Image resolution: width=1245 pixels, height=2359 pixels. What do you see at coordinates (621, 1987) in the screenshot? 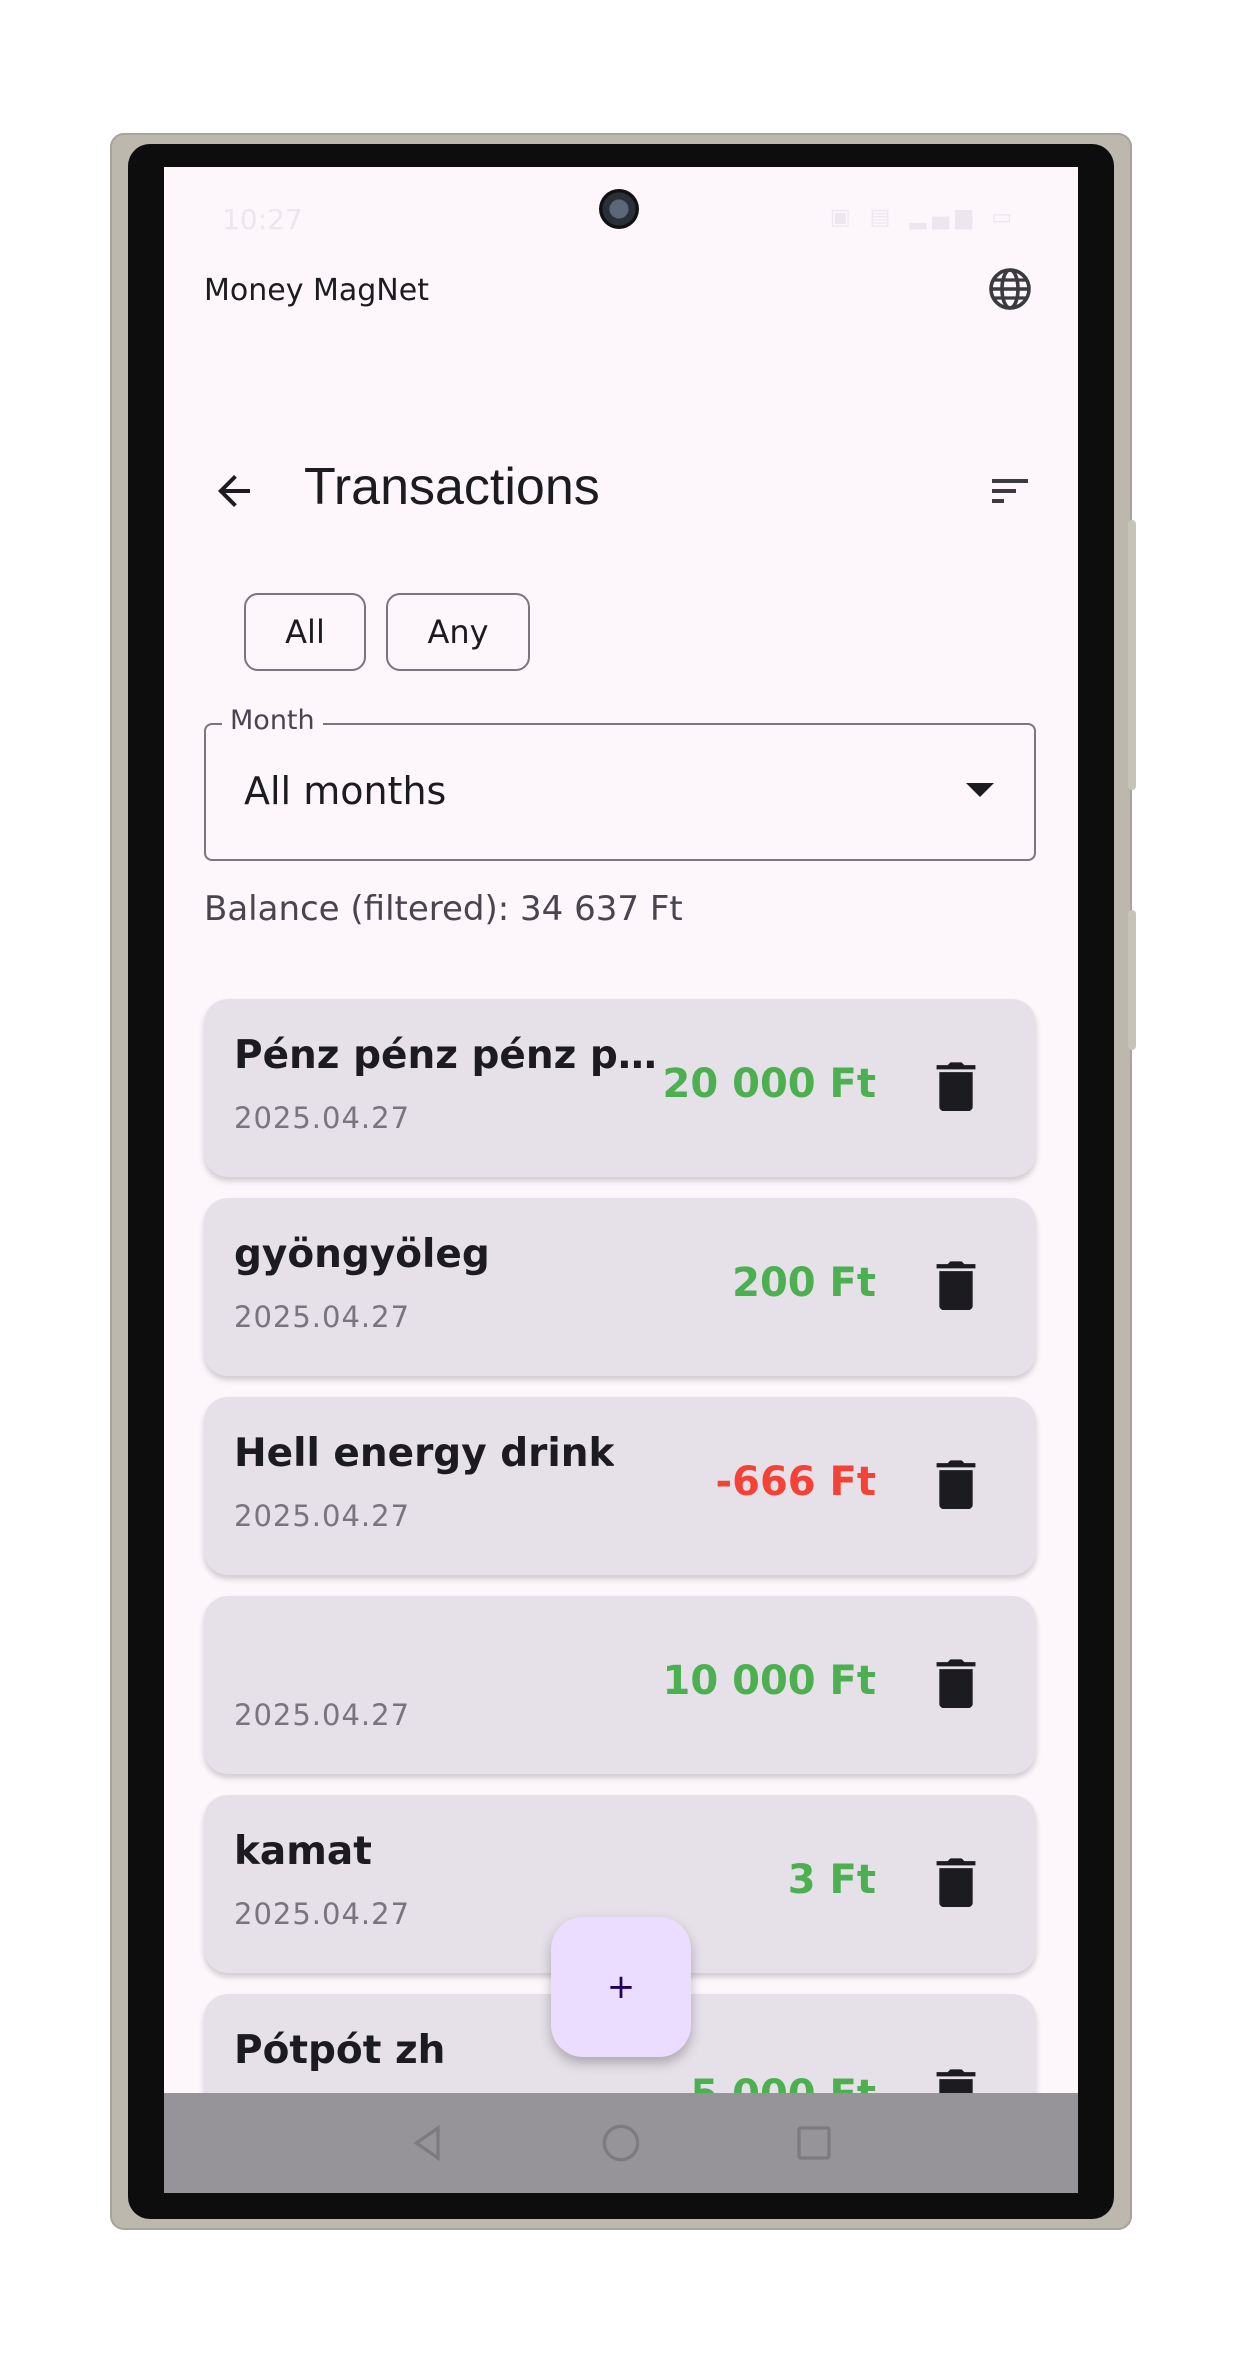
I see `add-transaction-fab: +` at bounding box center [621, 1987].